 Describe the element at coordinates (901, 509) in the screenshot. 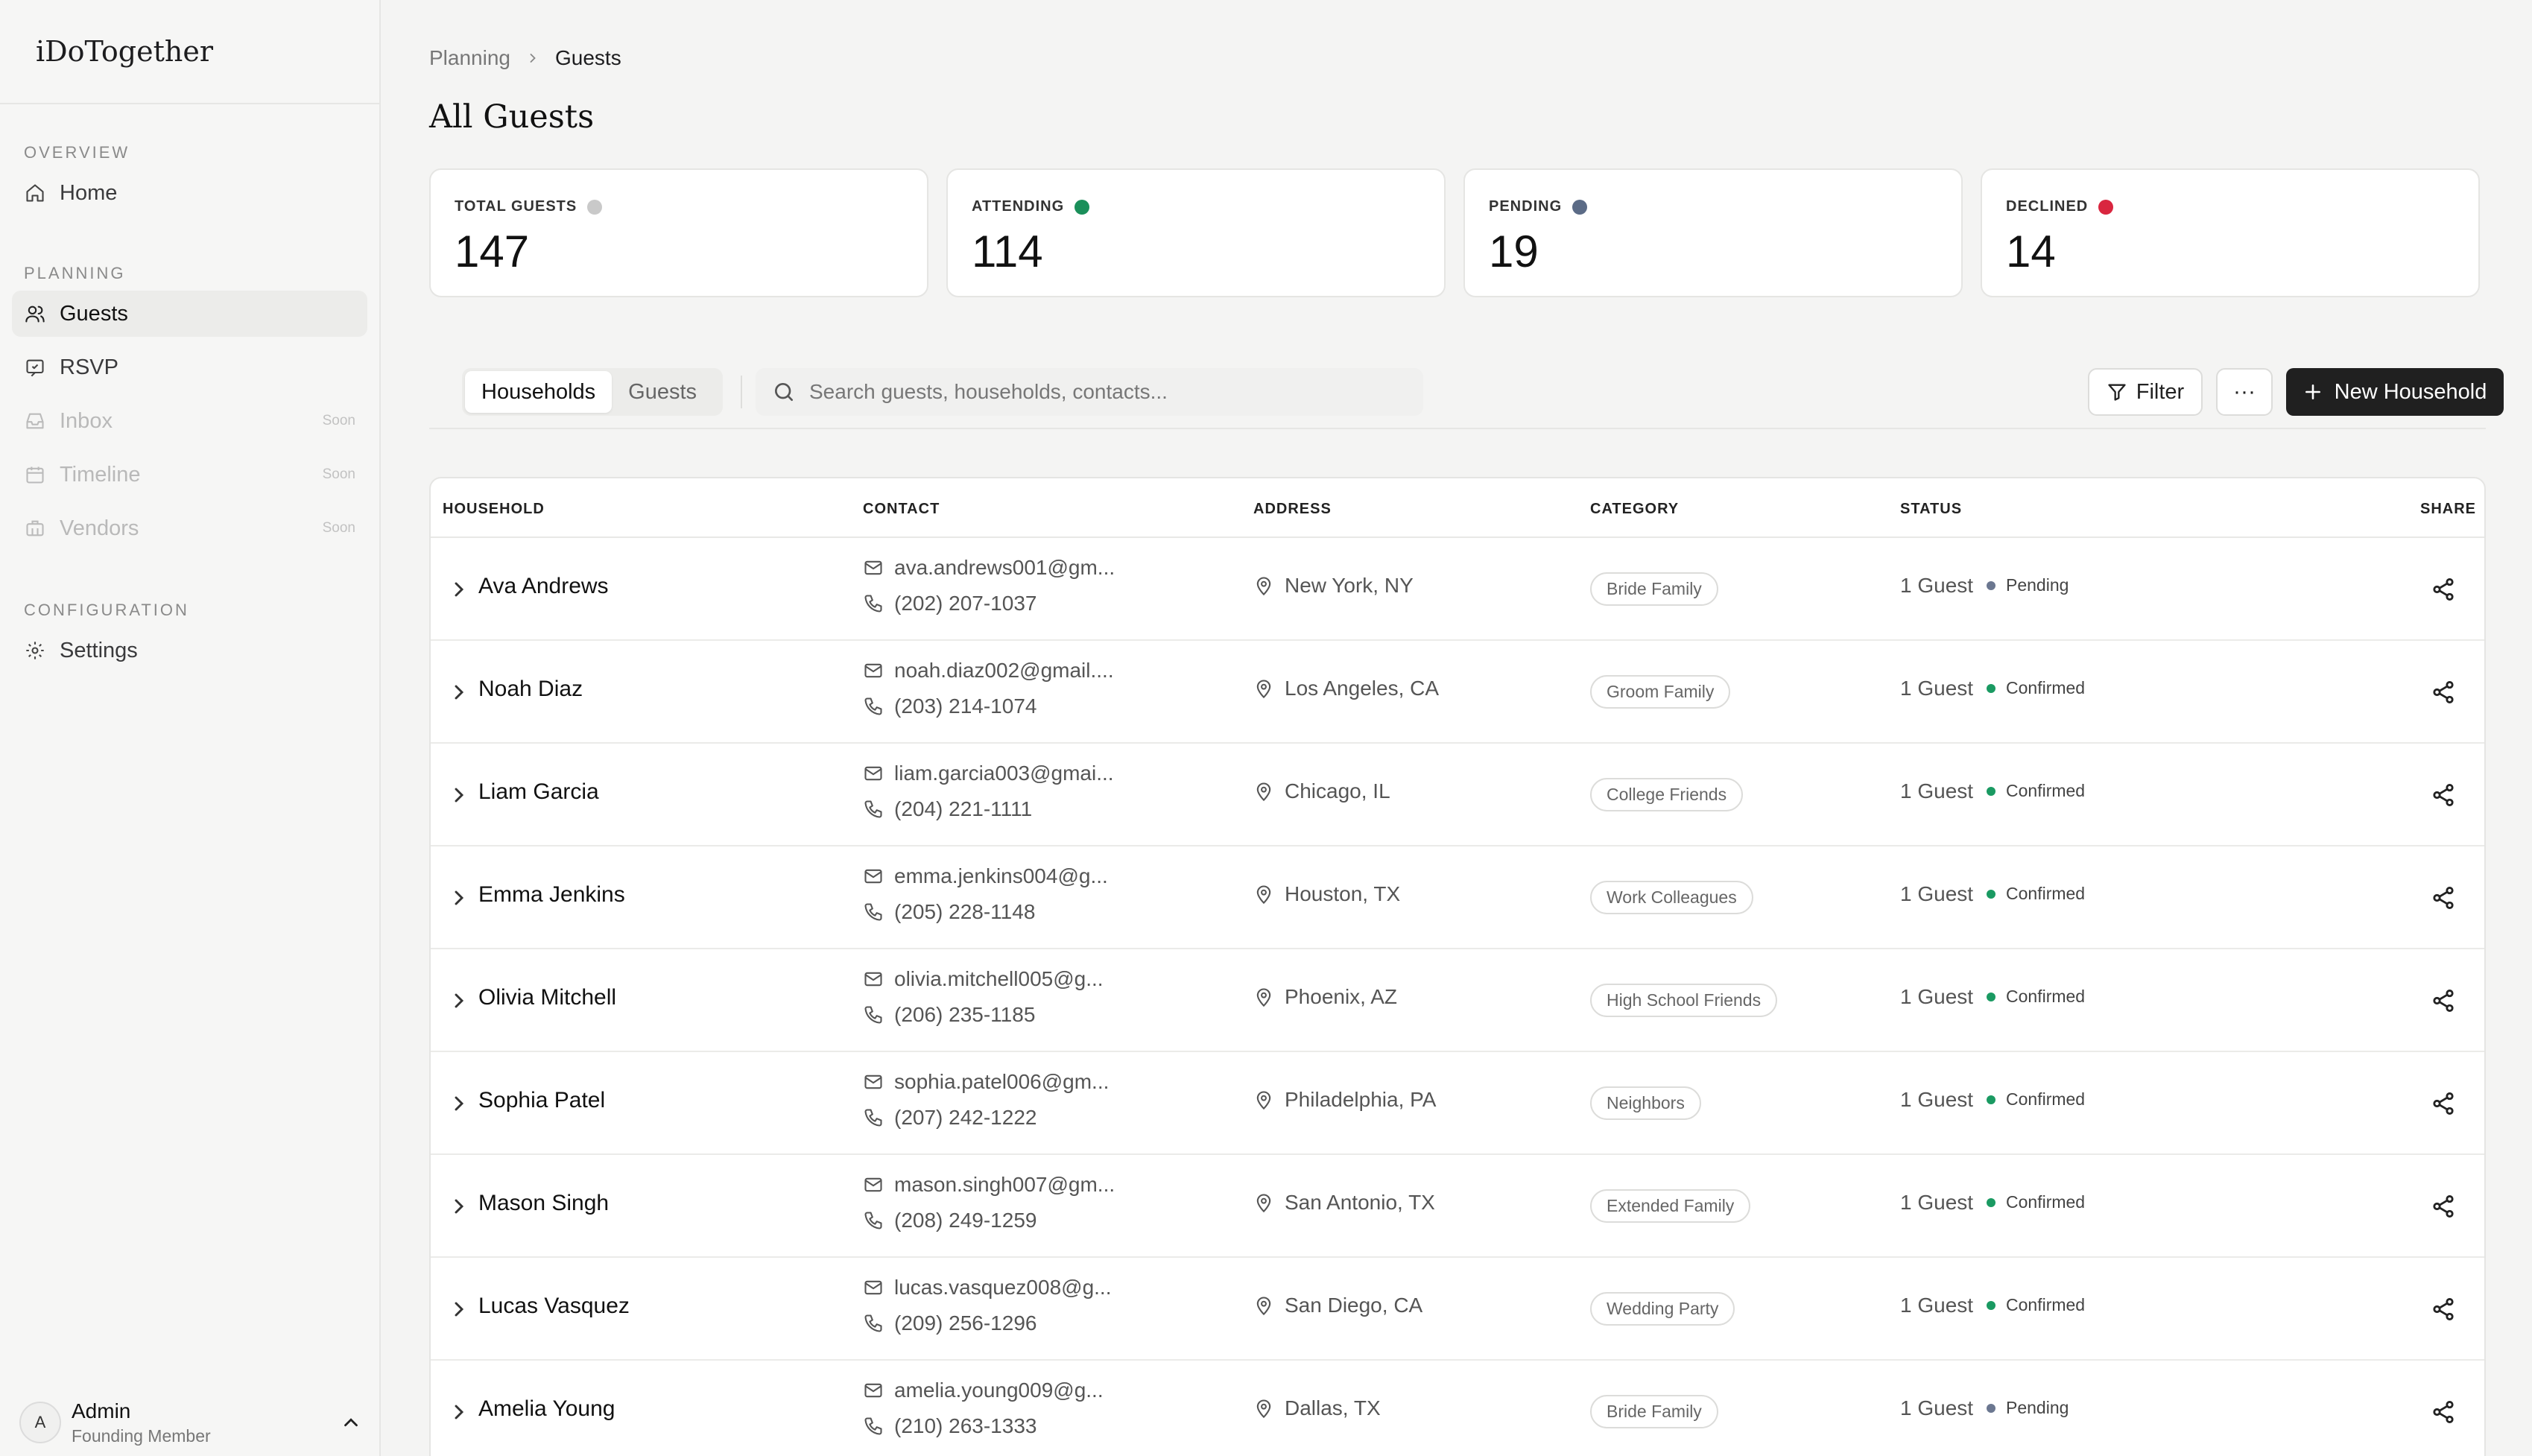

I see `column-header-contact: CONTACT` at that location.